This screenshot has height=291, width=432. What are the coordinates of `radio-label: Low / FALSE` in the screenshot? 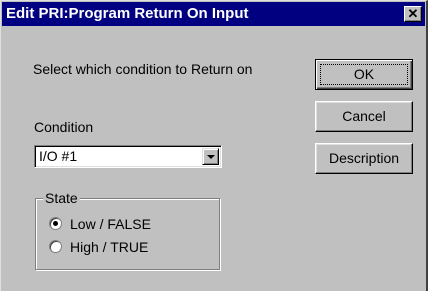 It's located at (110, 224).